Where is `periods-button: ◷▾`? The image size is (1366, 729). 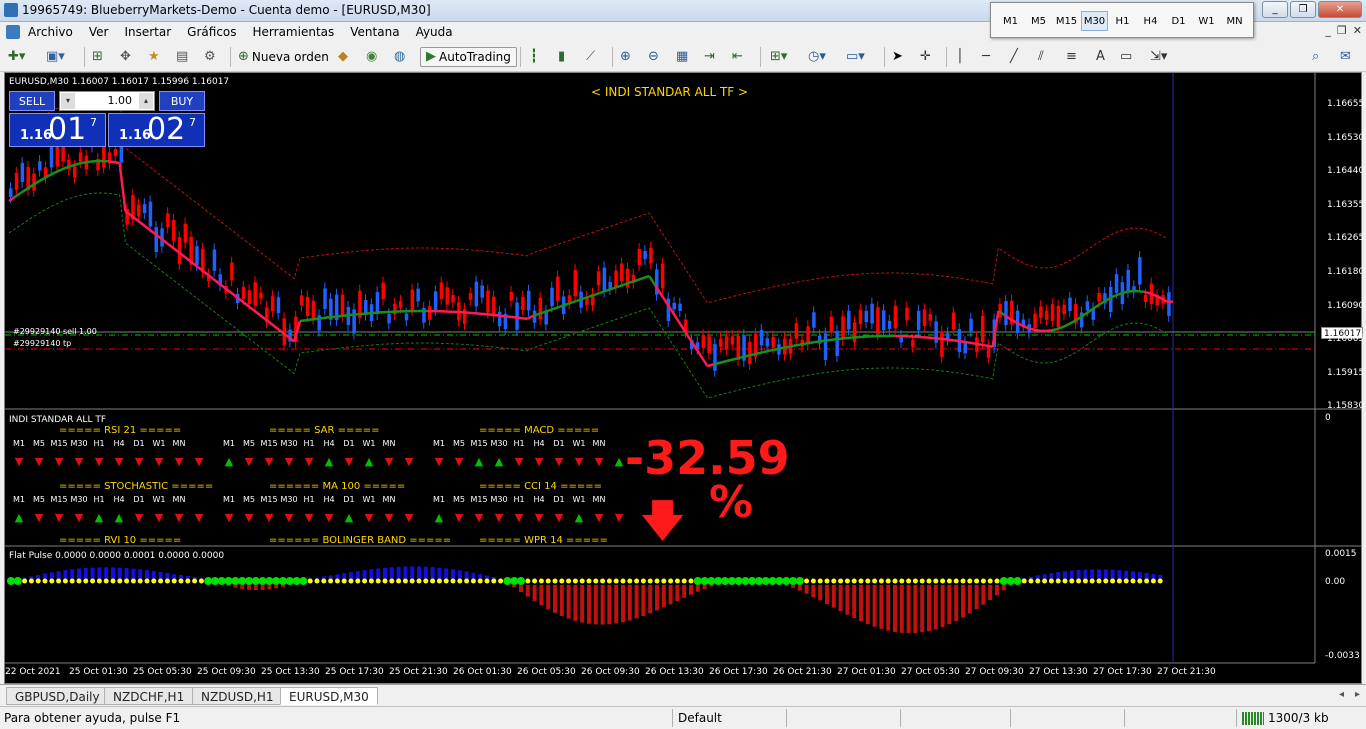
periods-button: ◷▾ is located at coordinates (817, 57).